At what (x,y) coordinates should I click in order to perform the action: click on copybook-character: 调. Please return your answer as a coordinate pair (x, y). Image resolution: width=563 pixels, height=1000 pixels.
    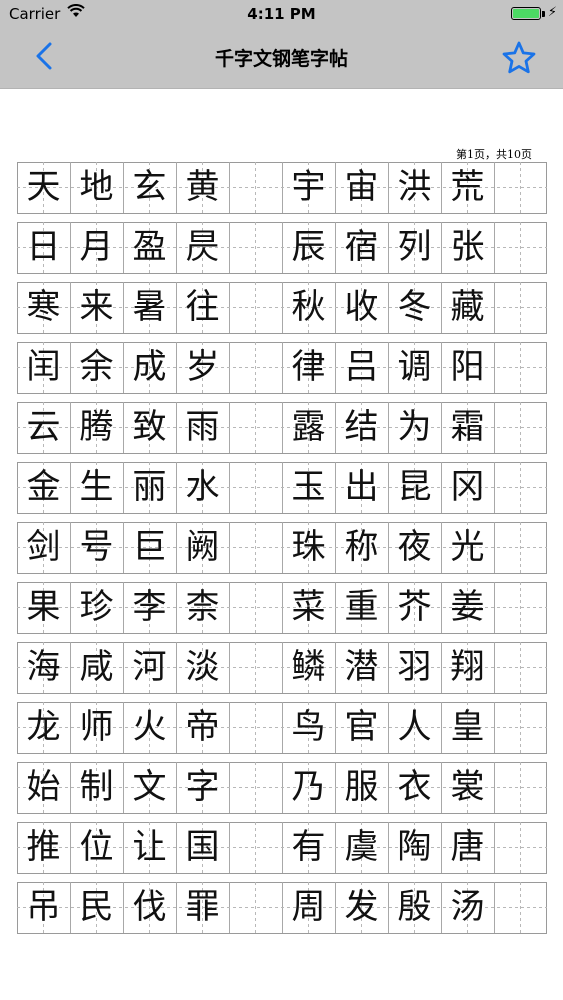
    Looking at the image, I should click on (414, 367).